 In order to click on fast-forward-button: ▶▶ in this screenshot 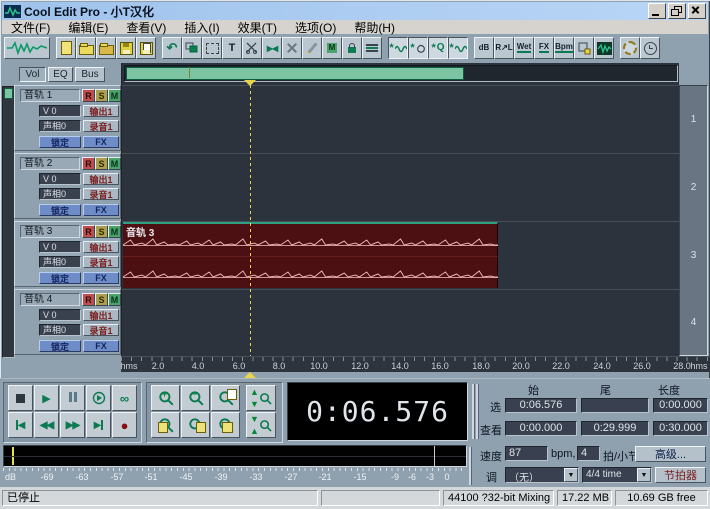, I will do `click(72, 425)`.